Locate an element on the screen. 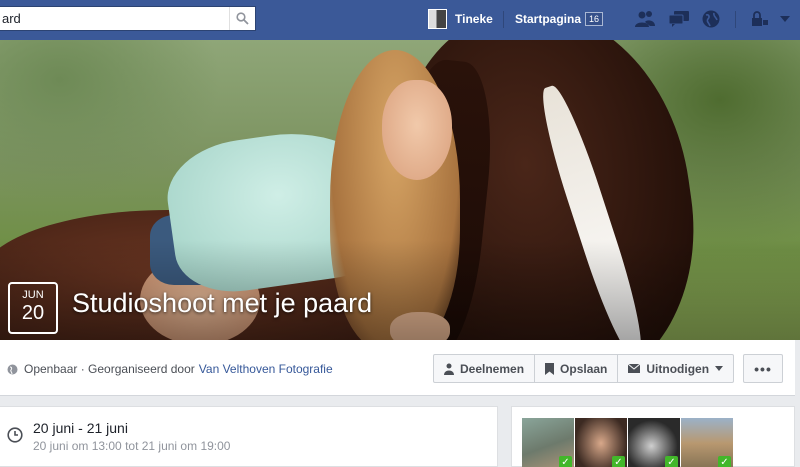 This screenshot has width=800, height=467. join-label: Deelnemen is located at coordinates (492, 368).